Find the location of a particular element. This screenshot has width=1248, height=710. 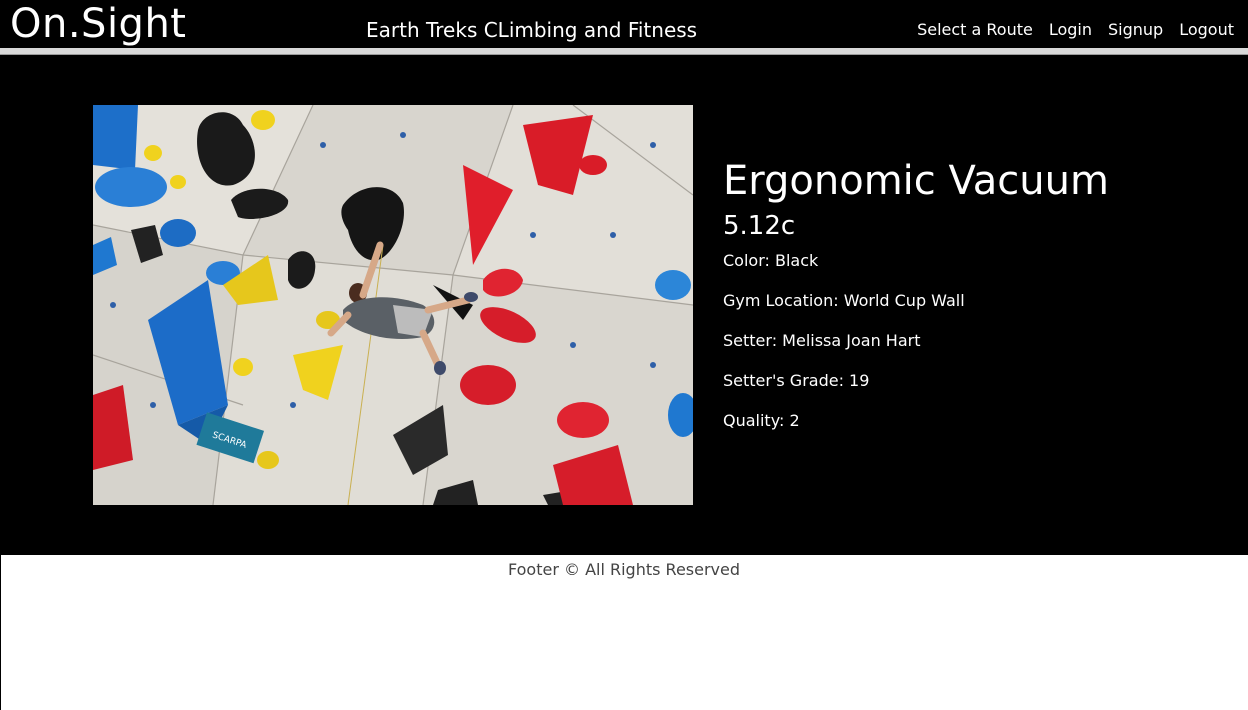

nav-links: Select a Route Login Signup Logout is located at coordinates (1075, 29).